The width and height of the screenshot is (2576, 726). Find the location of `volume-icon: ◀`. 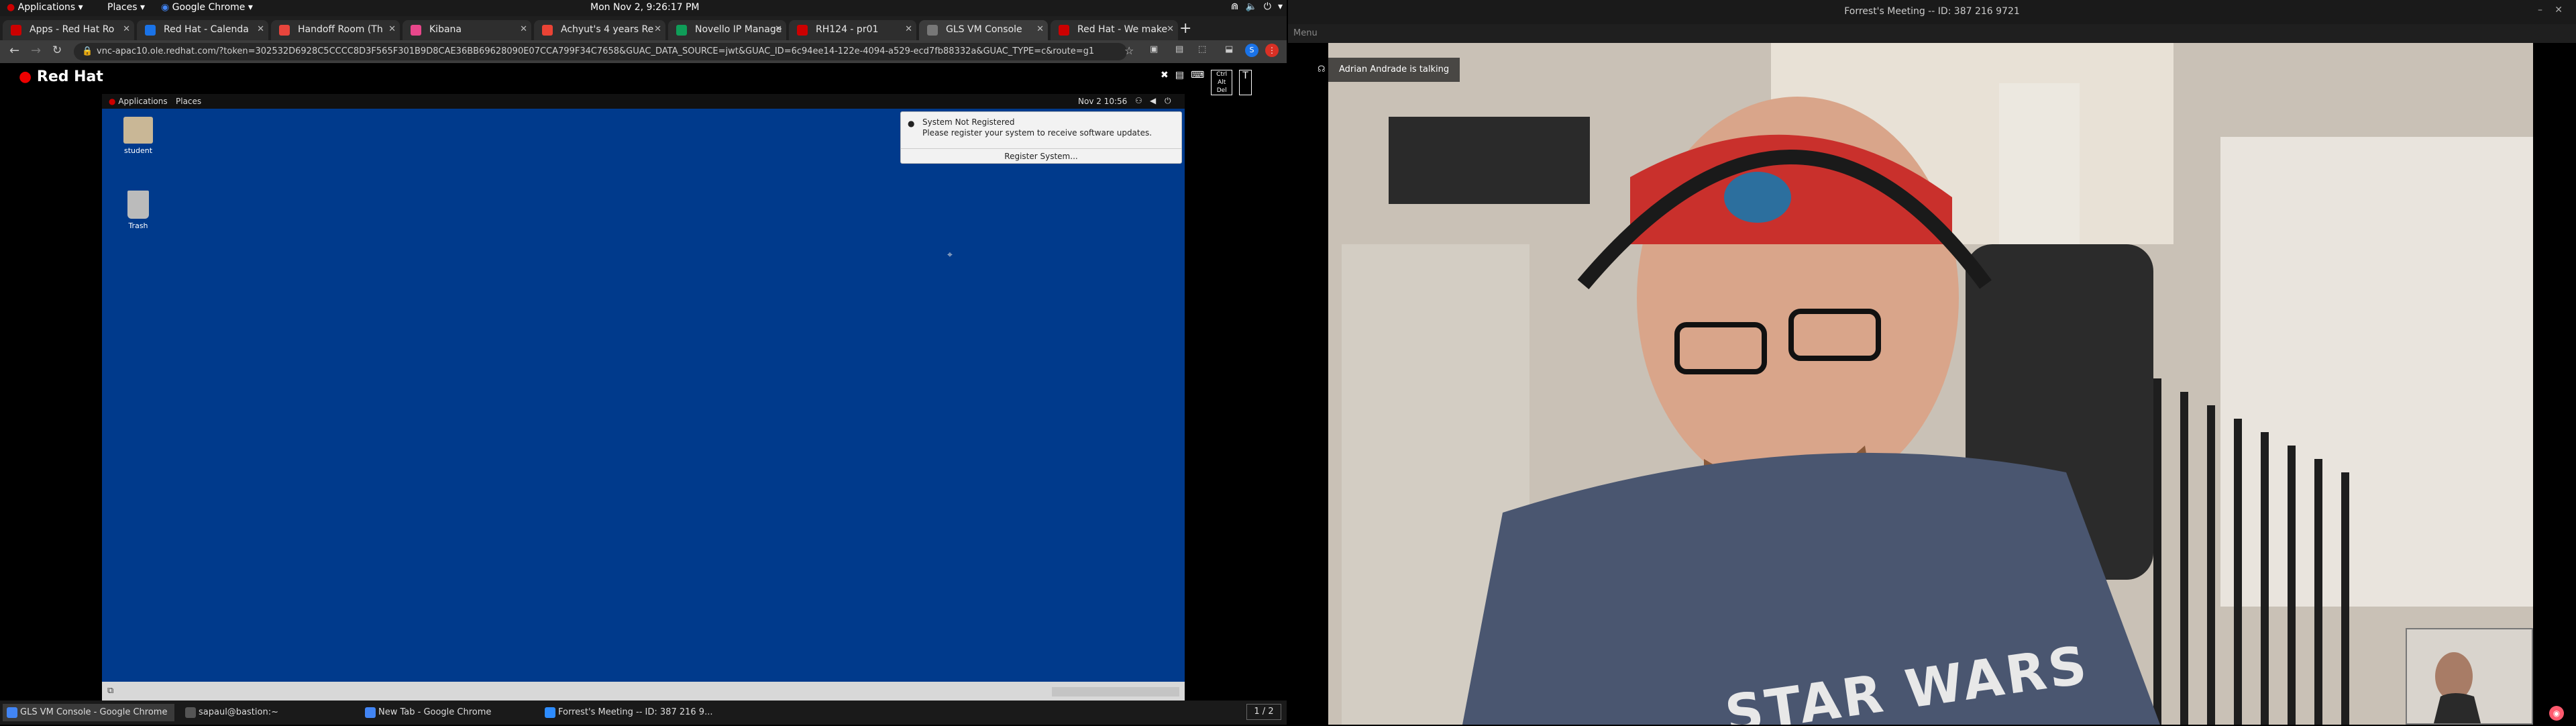

volume-icon: ◀ is located at coordinates (1153, 100).